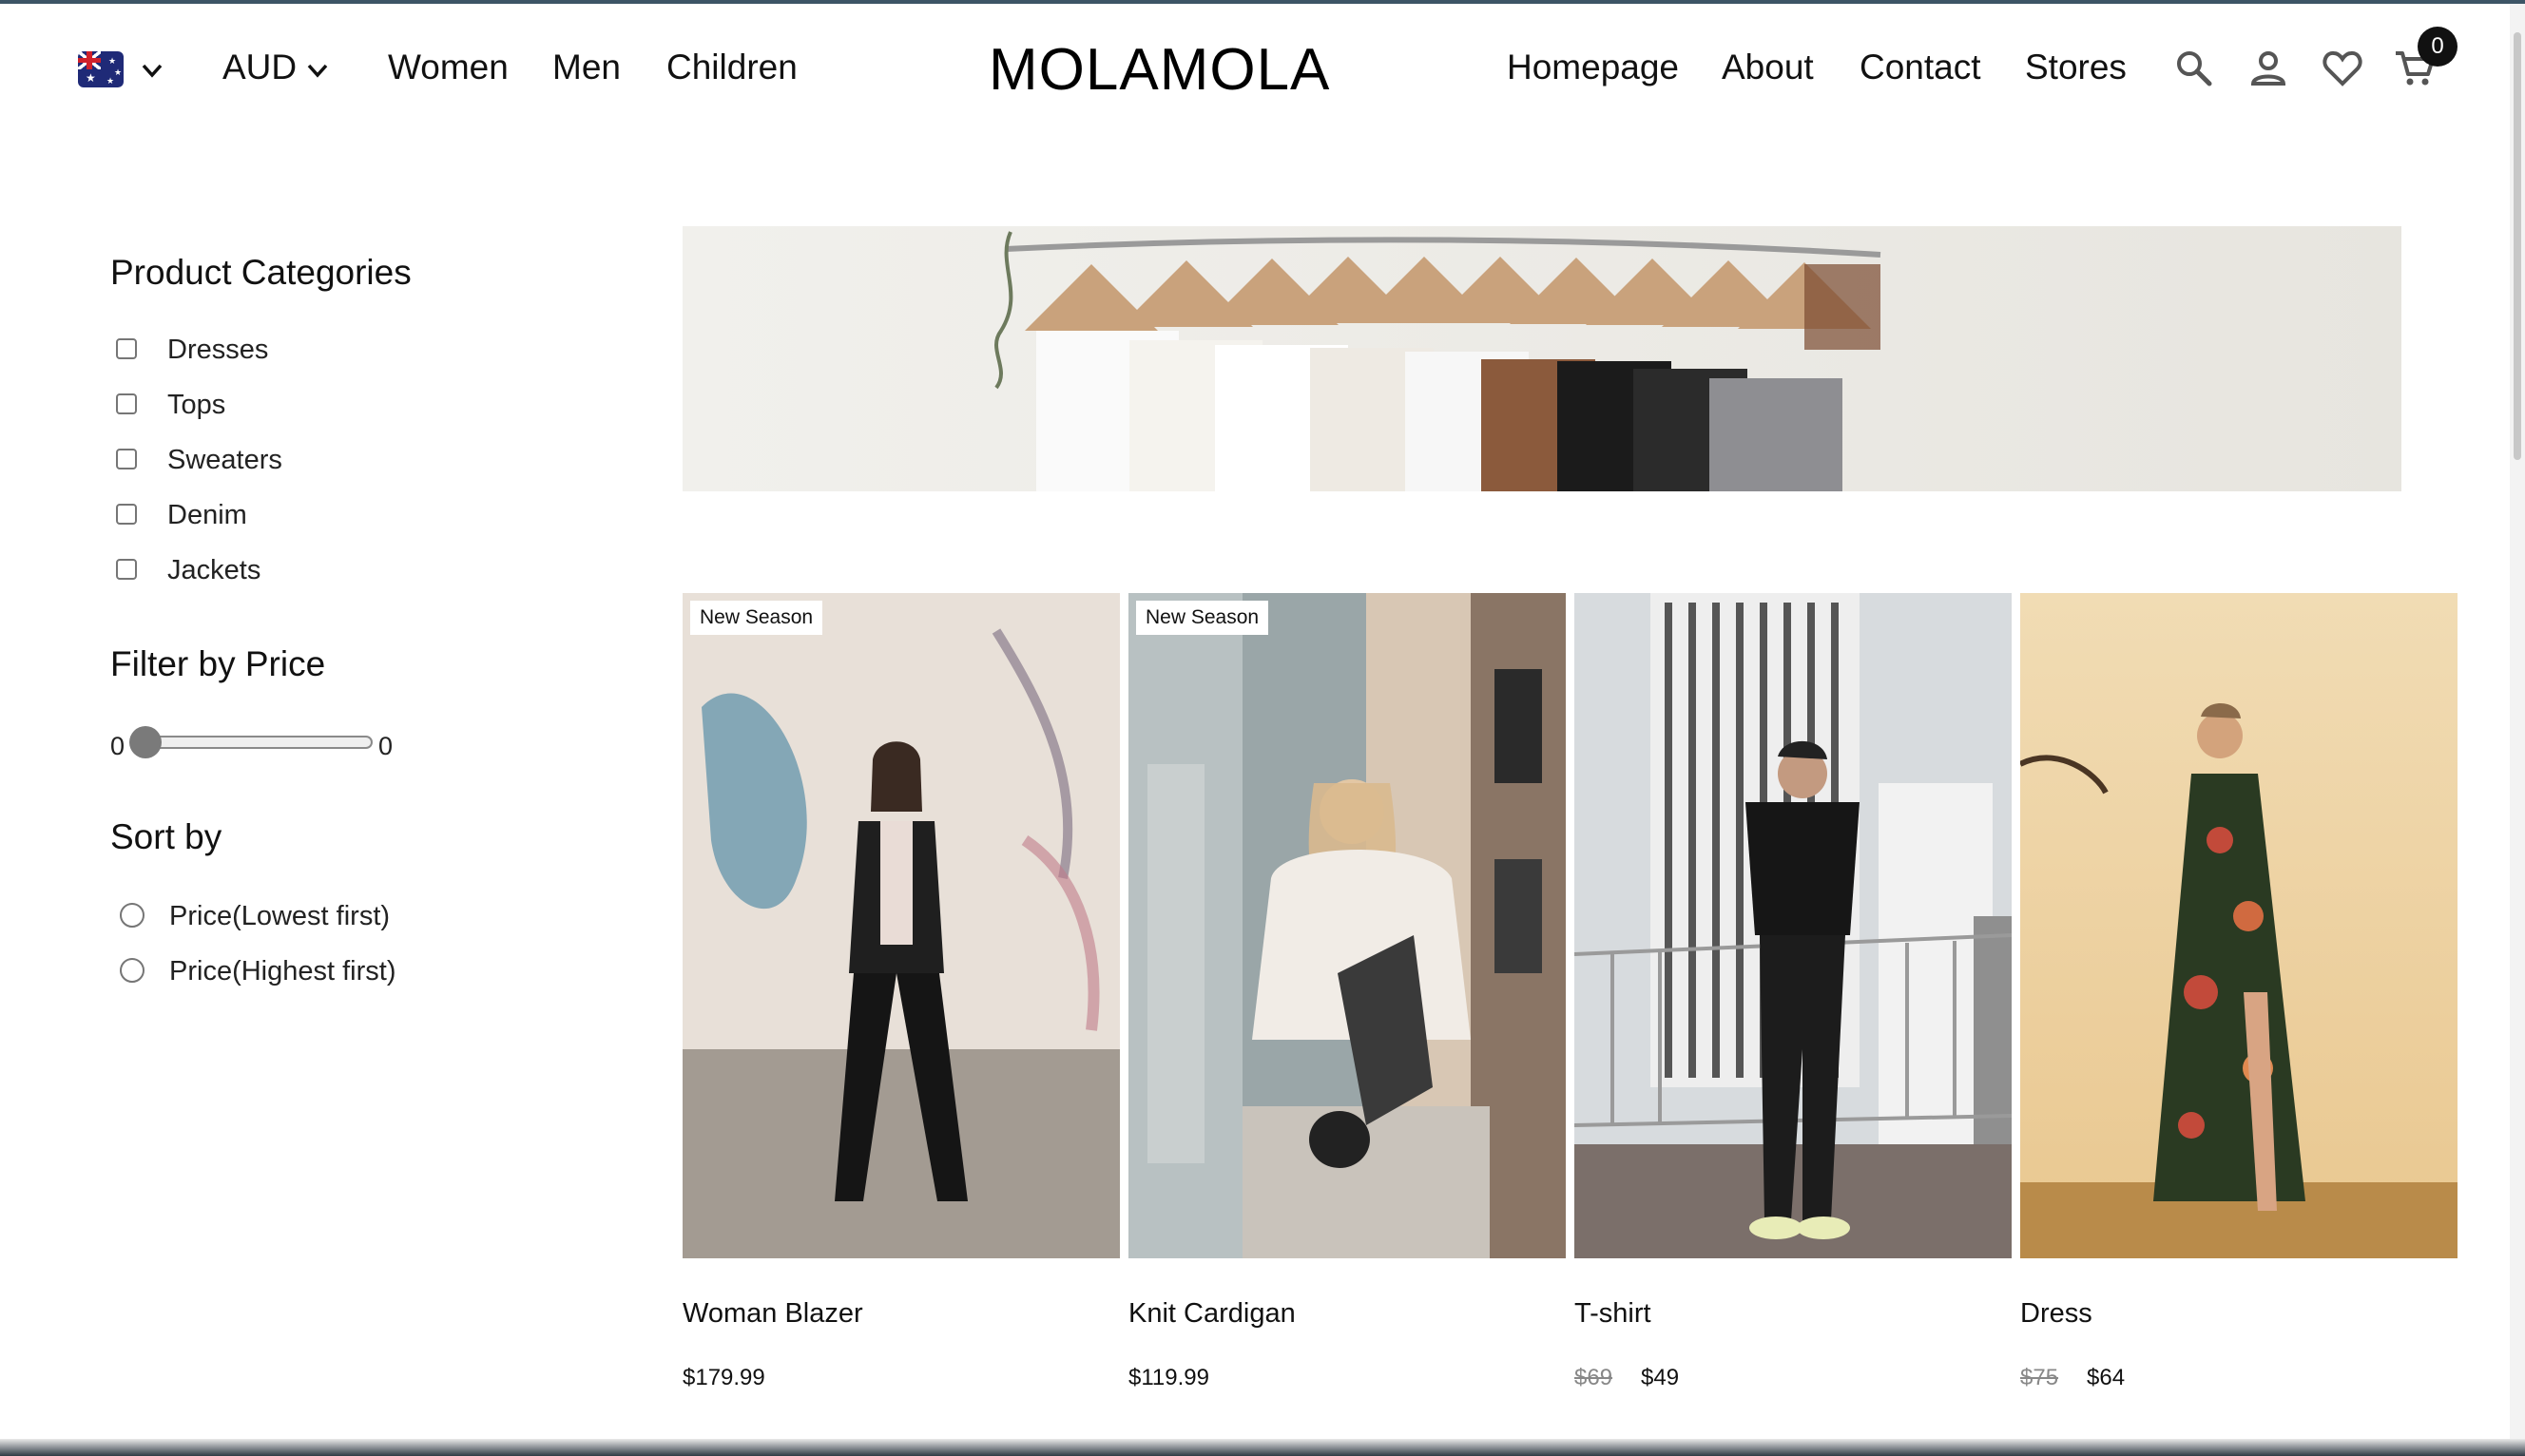 This screenshot has width=2525, height=1456. I want to click on nav-about: About, so click(1768, 67).